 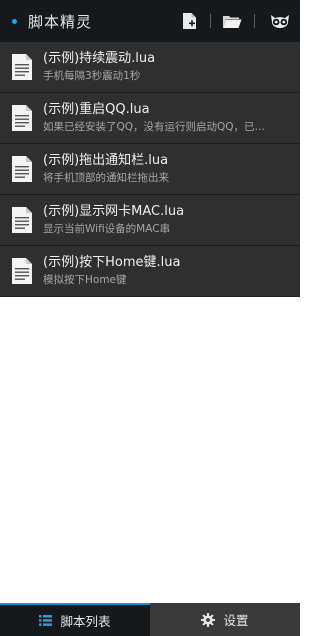 What do you see at coordinates (85, 280) in the screenshot?
I see `script-description: 模拟按下Home键` at bounding box center [85, 280].